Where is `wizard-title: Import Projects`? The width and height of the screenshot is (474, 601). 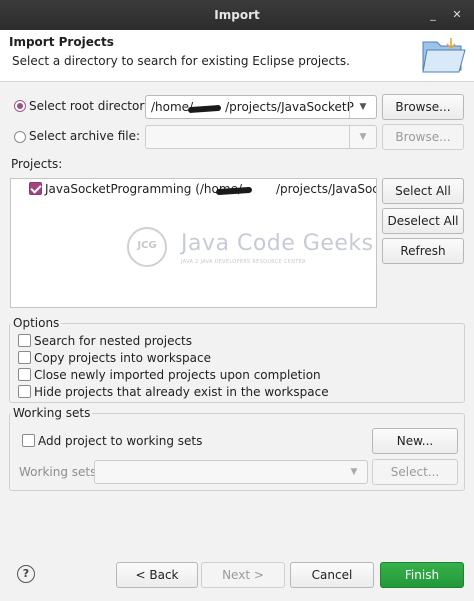 wizard-title: Import Projects is located at coordinates (61, 42).